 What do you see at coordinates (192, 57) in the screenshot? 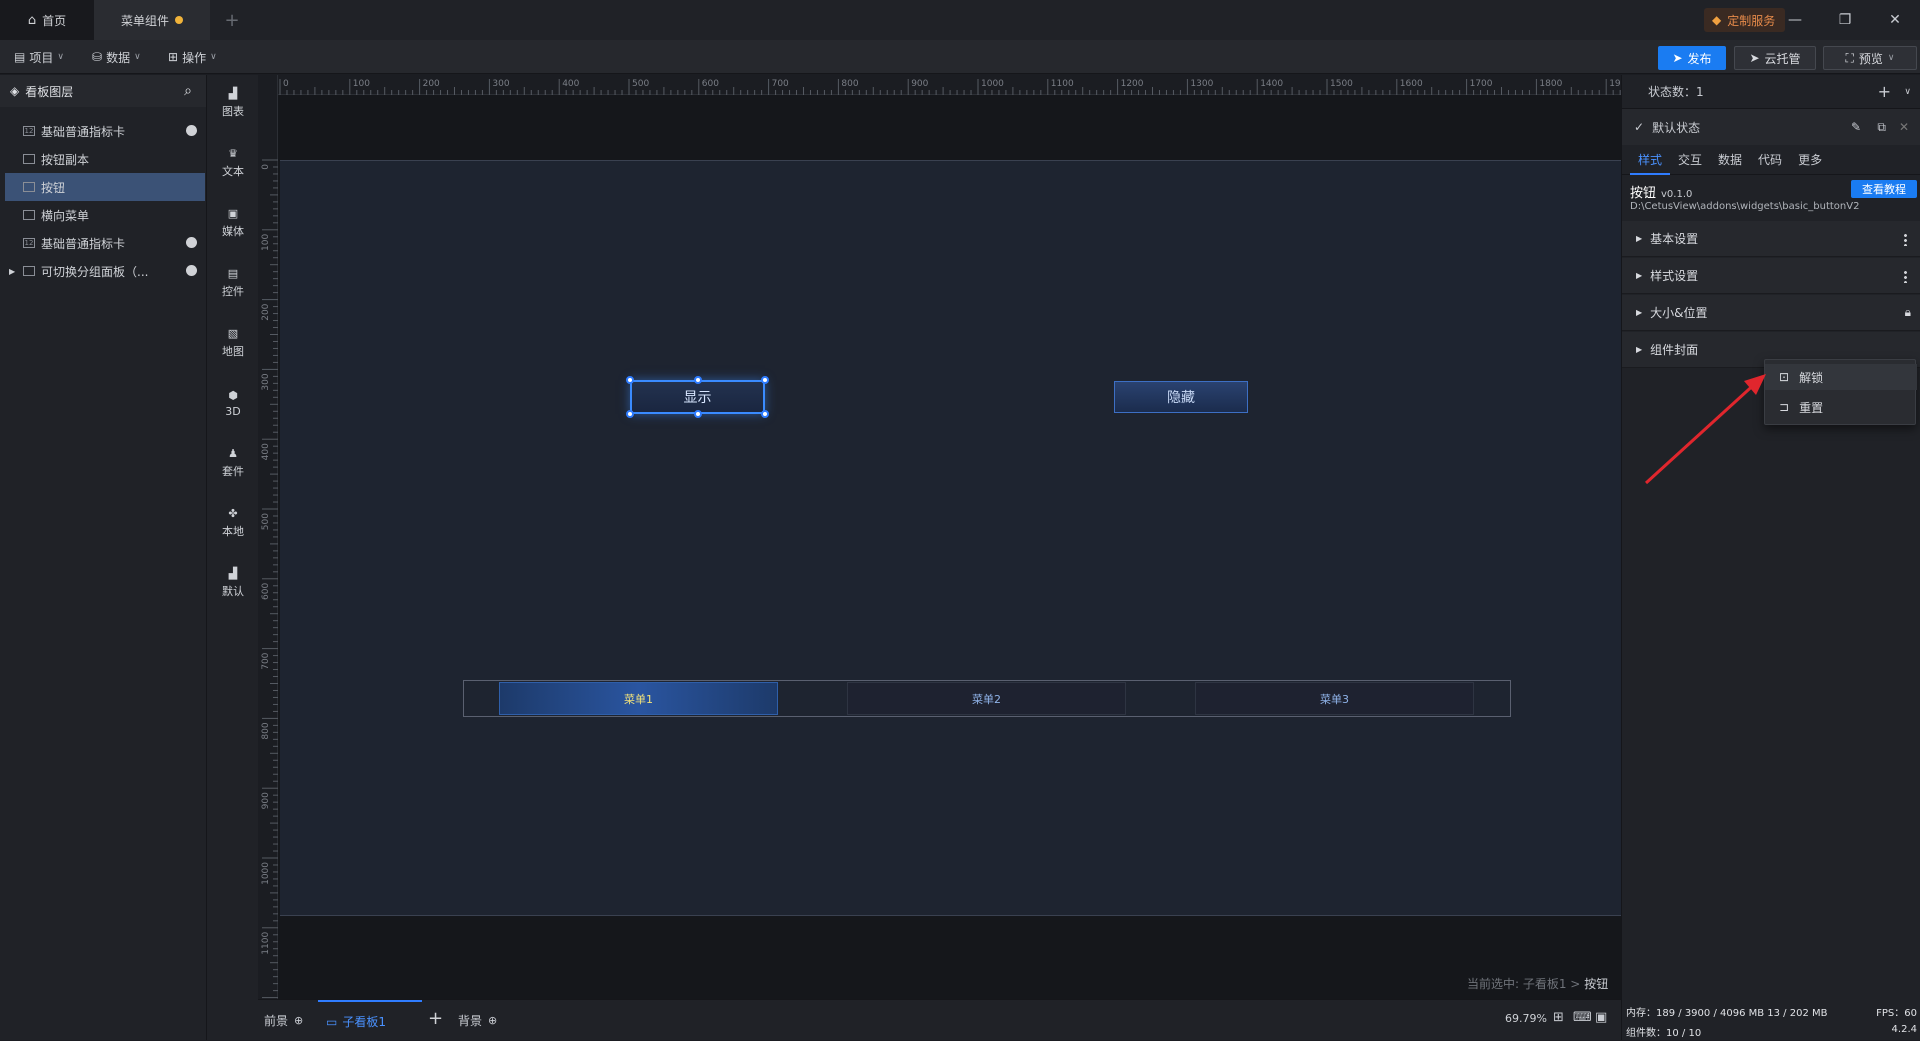
I see `menu-ops: ⊞ 操作 ∨` at bounding box center [192, 57].